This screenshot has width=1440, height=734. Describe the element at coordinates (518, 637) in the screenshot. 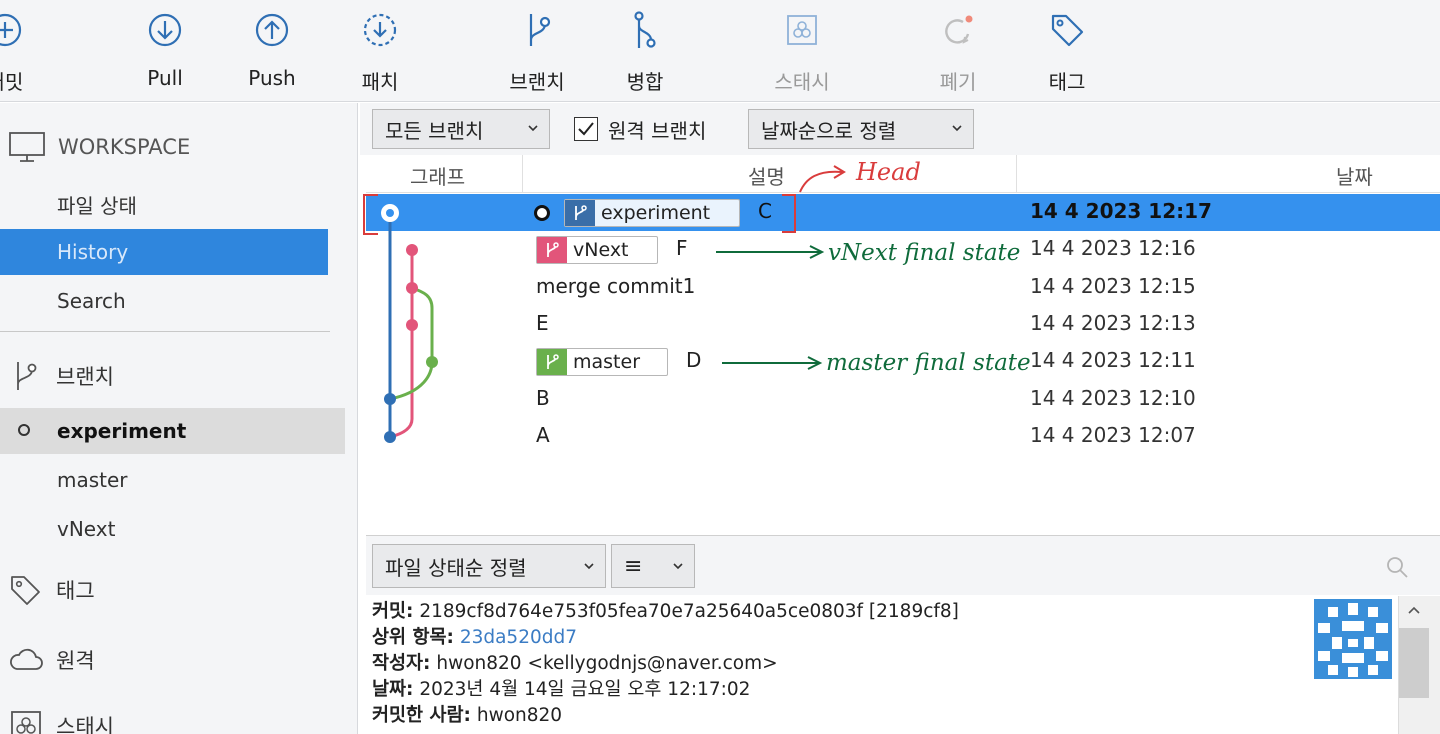

I see `parent-hash-link: 23da520dd7` at that location.